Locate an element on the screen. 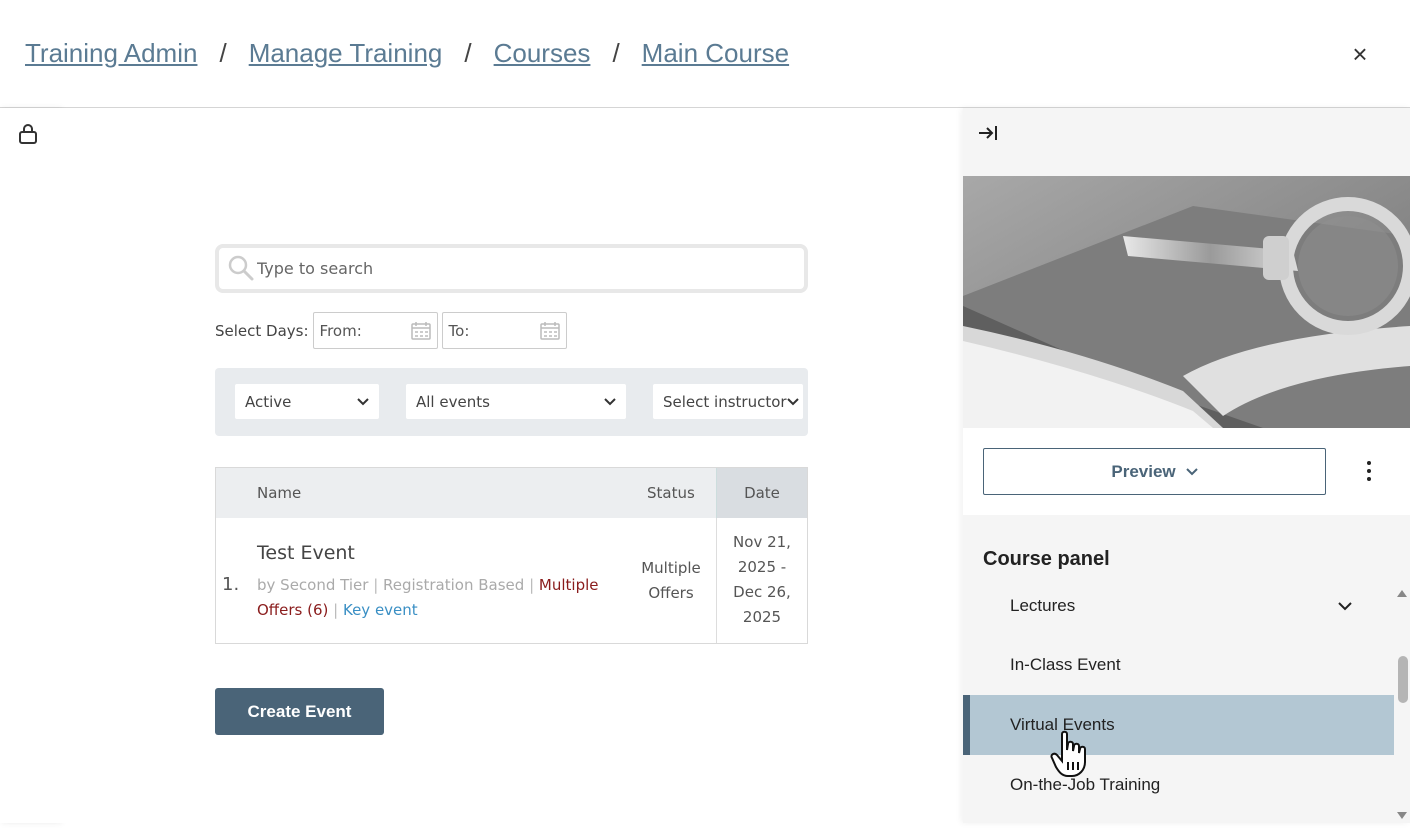 The height and width of the screenshot is (828, 1410). status-select: Active is located at coordinates (307, 401).